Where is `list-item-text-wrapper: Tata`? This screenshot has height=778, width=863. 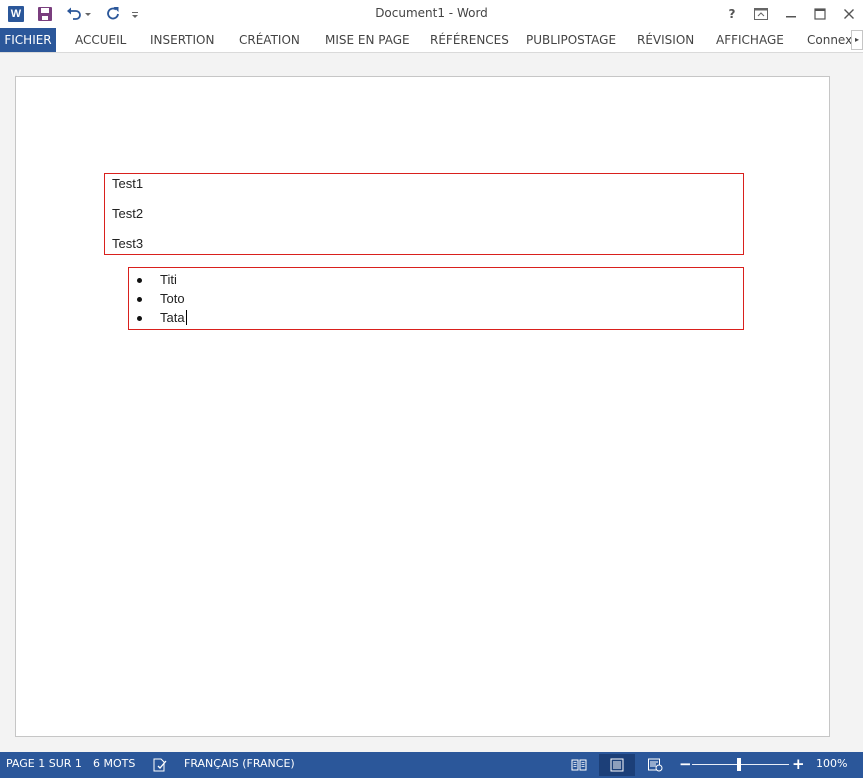
list-item-text-wrapper: Tata is located at coordinates (173, 317).